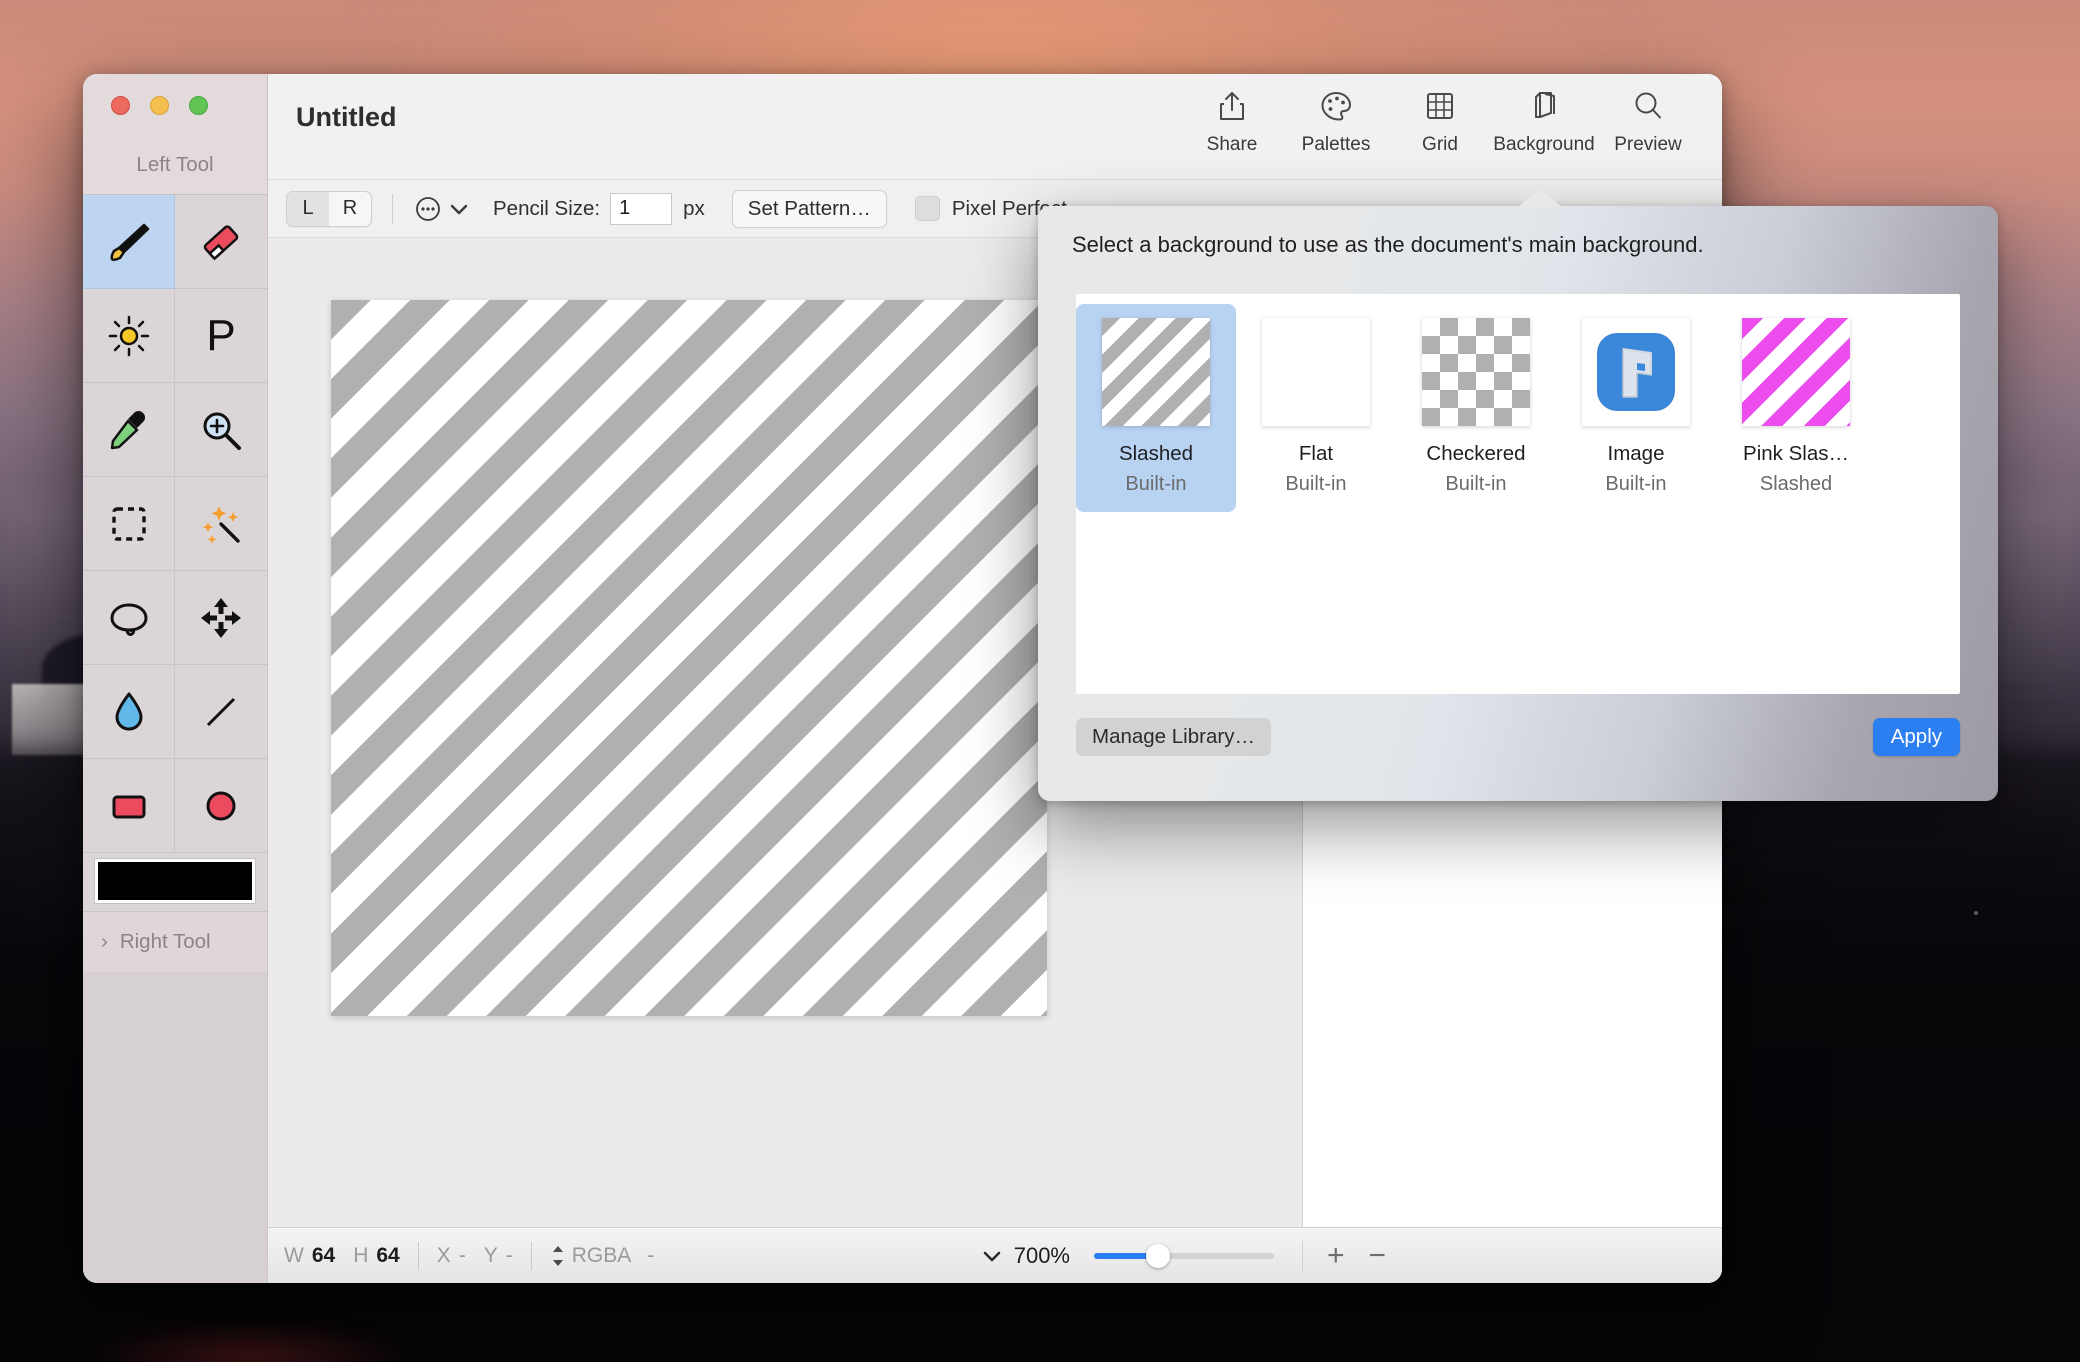 This screenshot has width=2080, height=1362. Describe the element at coordinates (1544, 106) in the screenshot. I see `layers-icon` at that location.